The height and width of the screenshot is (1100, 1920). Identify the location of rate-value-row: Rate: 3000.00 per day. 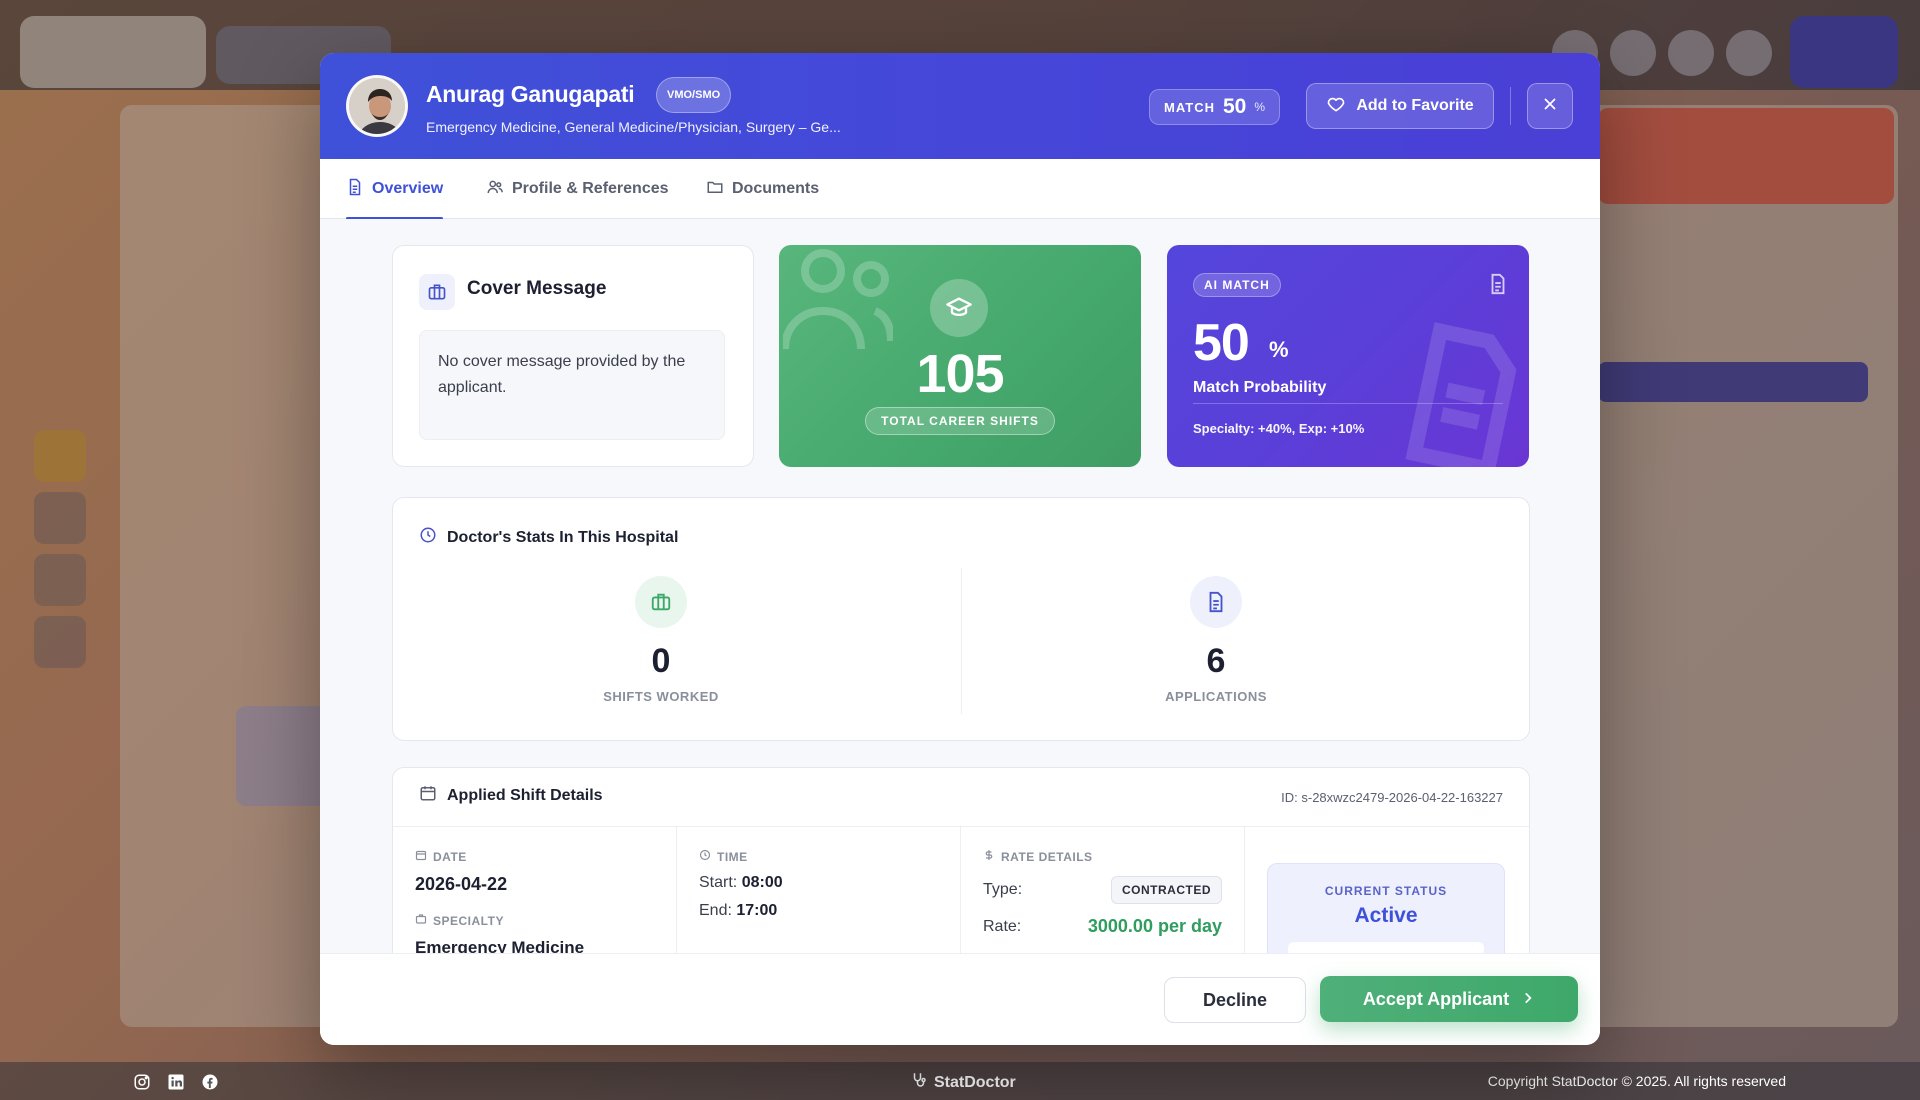
(1102, 926).